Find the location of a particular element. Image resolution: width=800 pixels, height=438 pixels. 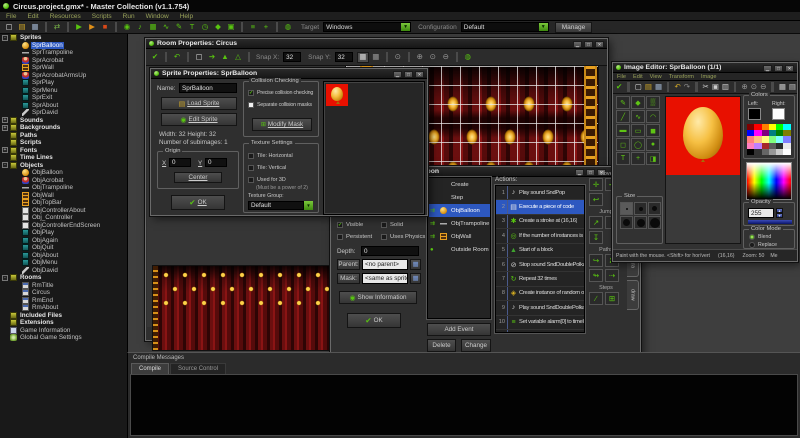

tree-item: RmTitle is located at coordinates (63, 285).